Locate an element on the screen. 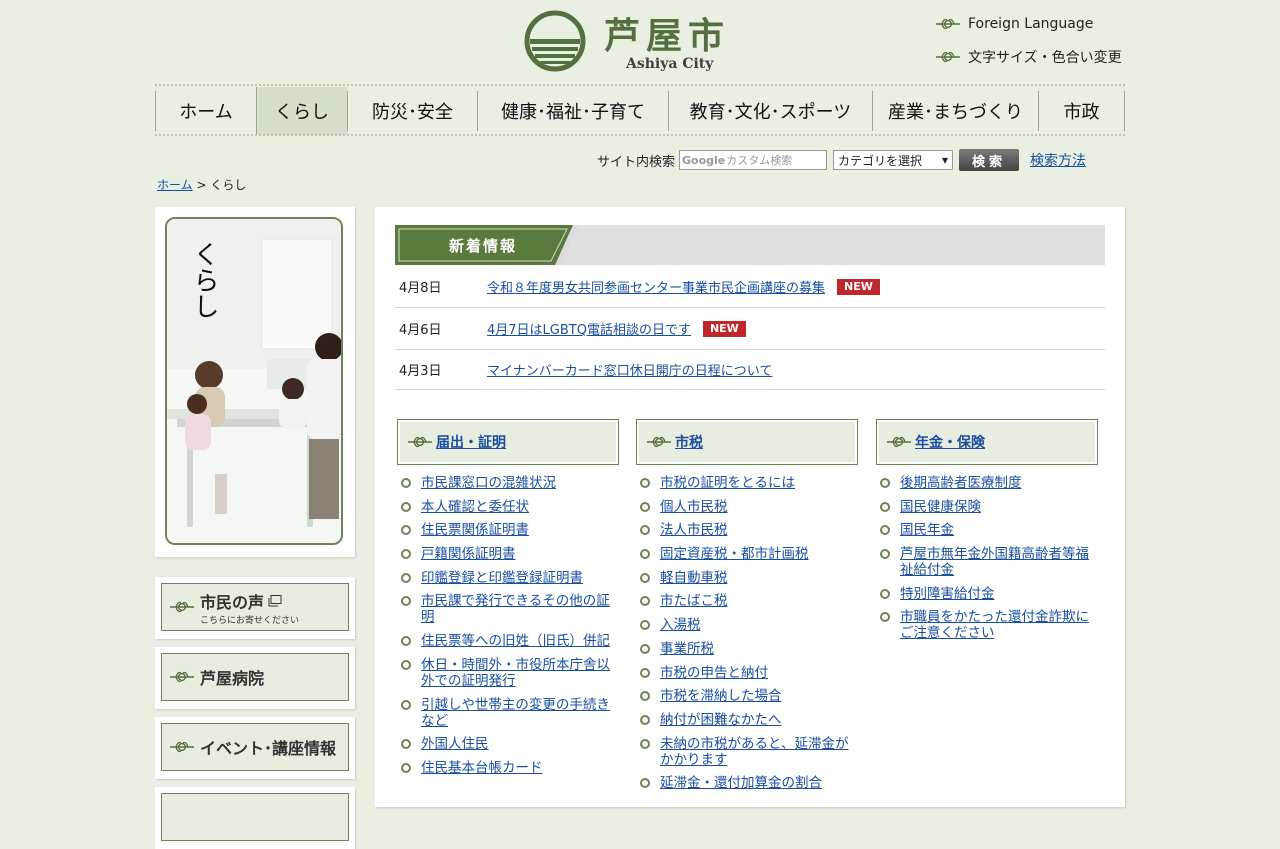  side-box-partial is located at coordinates (255, 817).